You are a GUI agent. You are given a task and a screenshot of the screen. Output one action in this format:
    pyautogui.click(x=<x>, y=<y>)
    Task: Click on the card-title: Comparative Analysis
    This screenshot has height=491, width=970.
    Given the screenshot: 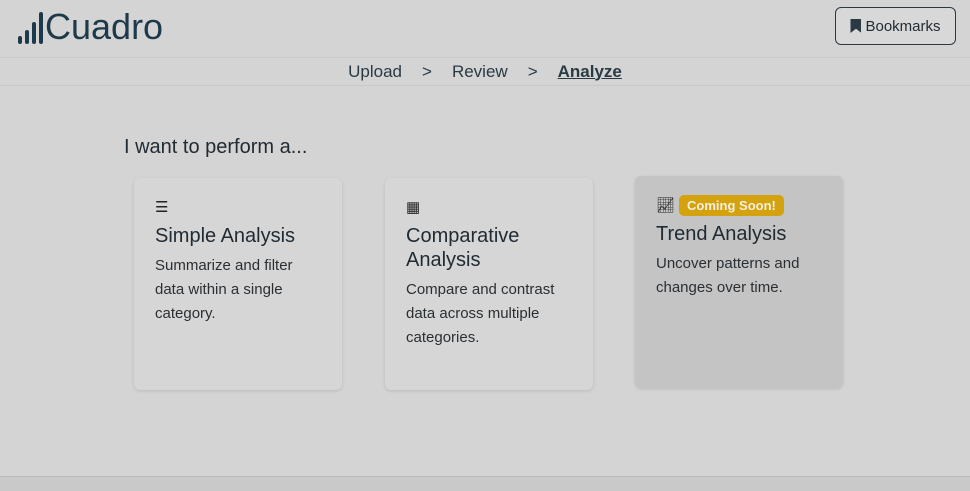 What is the action you would take?
    pyautogui.click(x=463, y=248)
    